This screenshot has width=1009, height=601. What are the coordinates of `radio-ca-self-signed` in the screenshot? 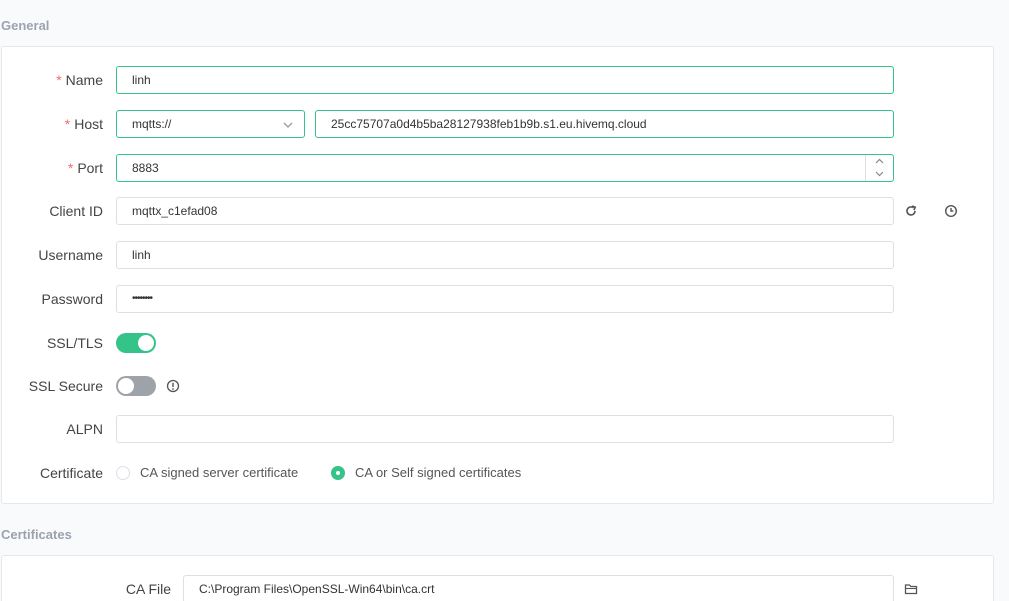 It's located at (338, 473).